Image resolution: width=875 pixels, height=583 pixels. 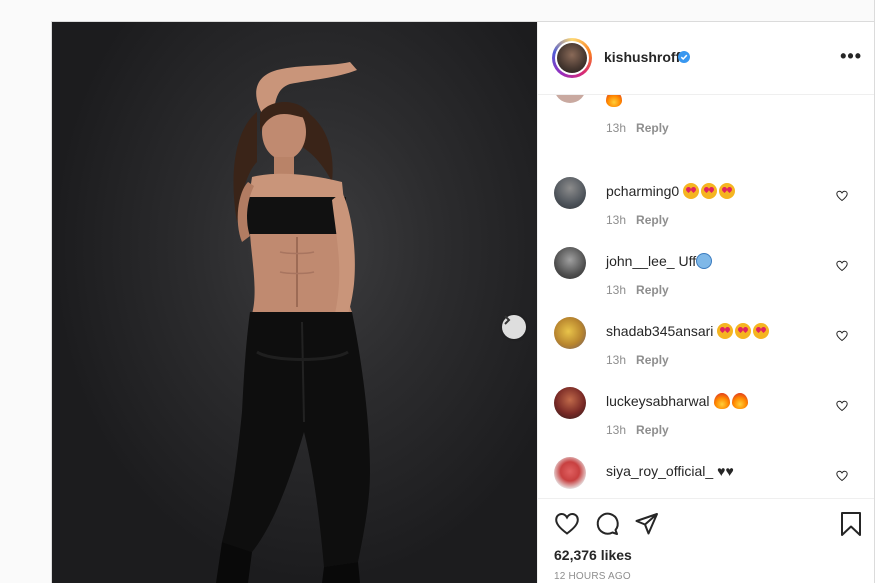 I want to click on profile-avatar, so click(x=572, y=58).